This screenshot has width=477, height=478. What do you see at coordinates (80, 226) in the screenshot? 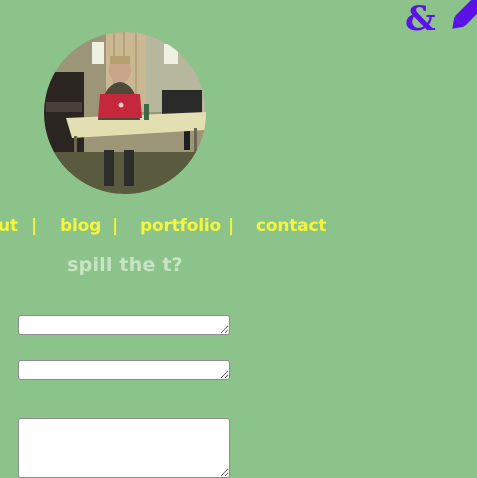
I see `nav-link-blog: blog` at bounding box center [80, 226].